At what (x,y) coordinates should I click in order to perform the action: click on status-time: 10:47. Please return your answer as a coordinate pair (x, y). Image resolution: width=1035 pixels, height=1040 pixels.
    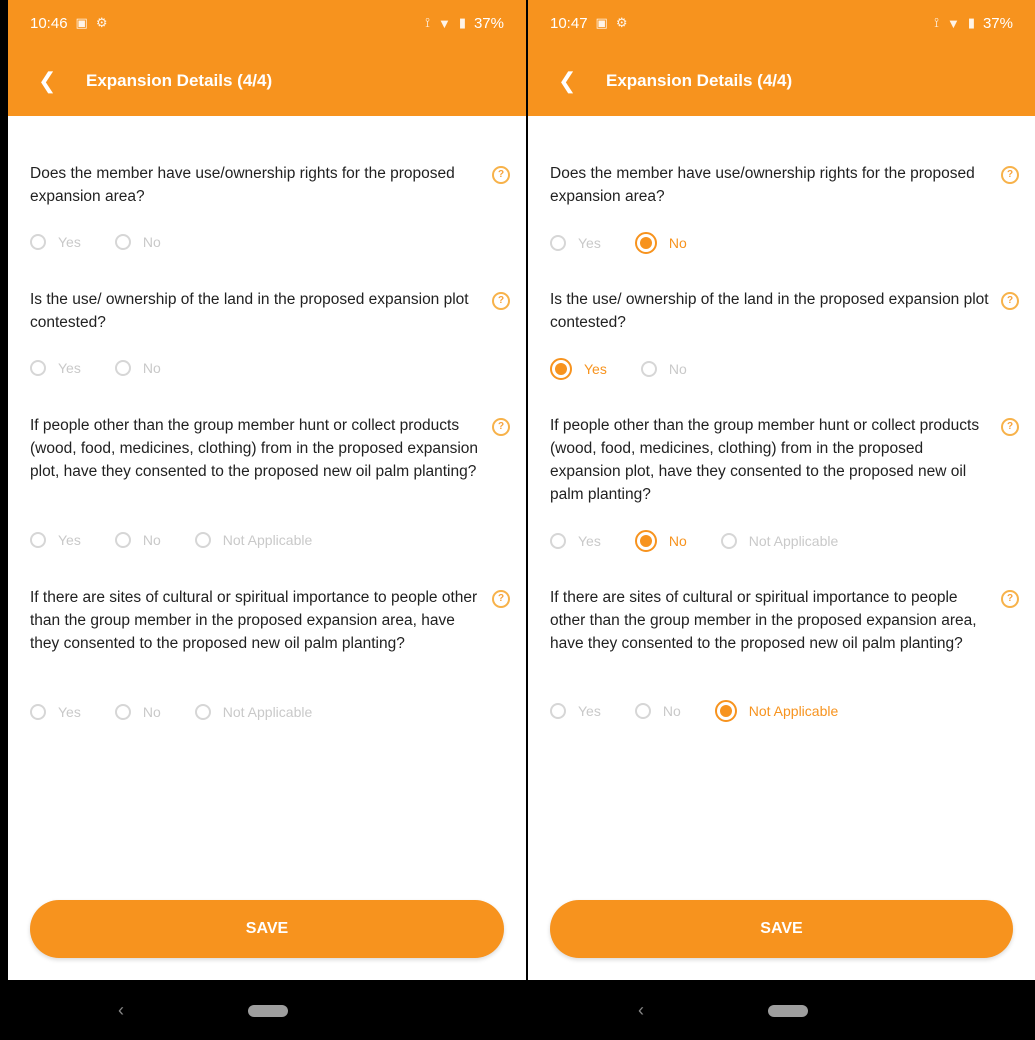
    Looking at the image, I should click on (569, 23).